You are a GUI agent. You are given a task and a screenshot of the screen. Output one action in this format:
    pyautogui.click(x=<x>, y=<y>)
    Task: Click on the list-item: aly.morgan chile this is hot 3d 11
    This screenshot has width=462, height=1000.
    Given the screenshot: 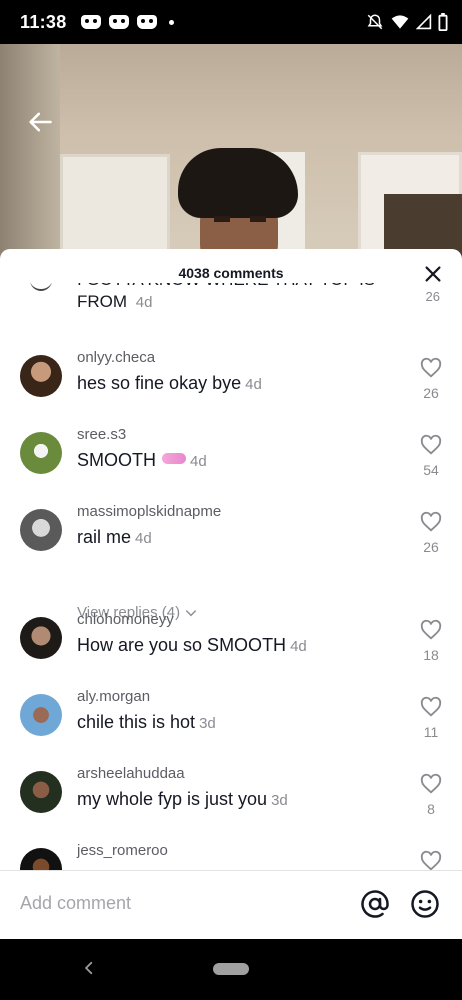 What is the action you would take?
    pyautogui.click(x=231, y=723)
    